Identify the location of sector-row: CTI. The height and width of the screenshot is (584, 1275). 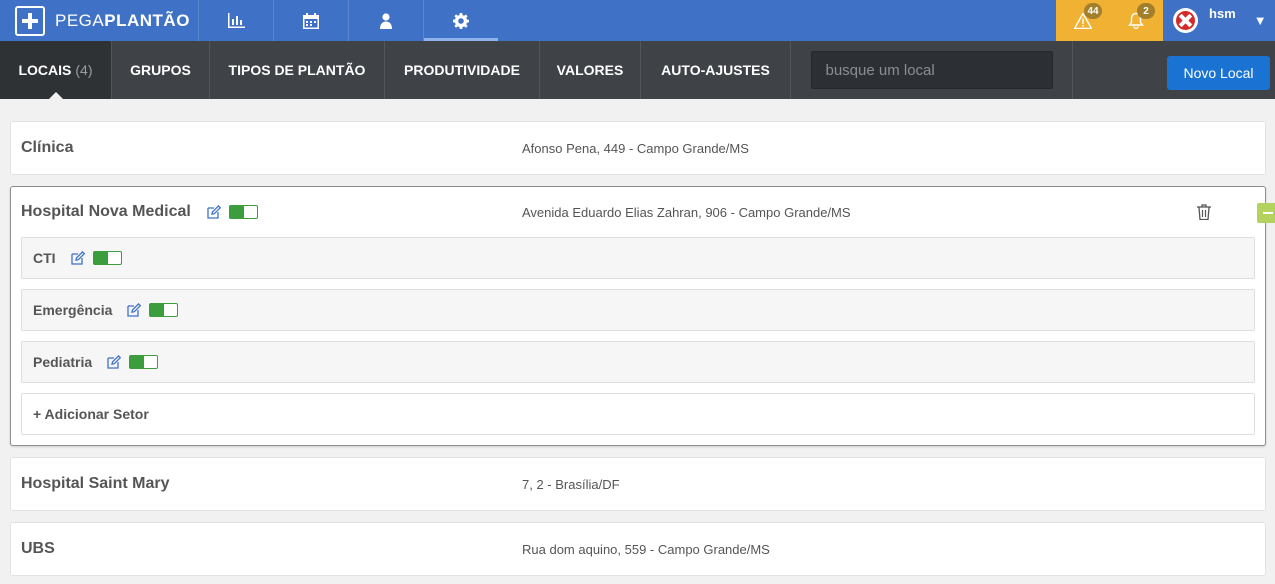
(638, 258).